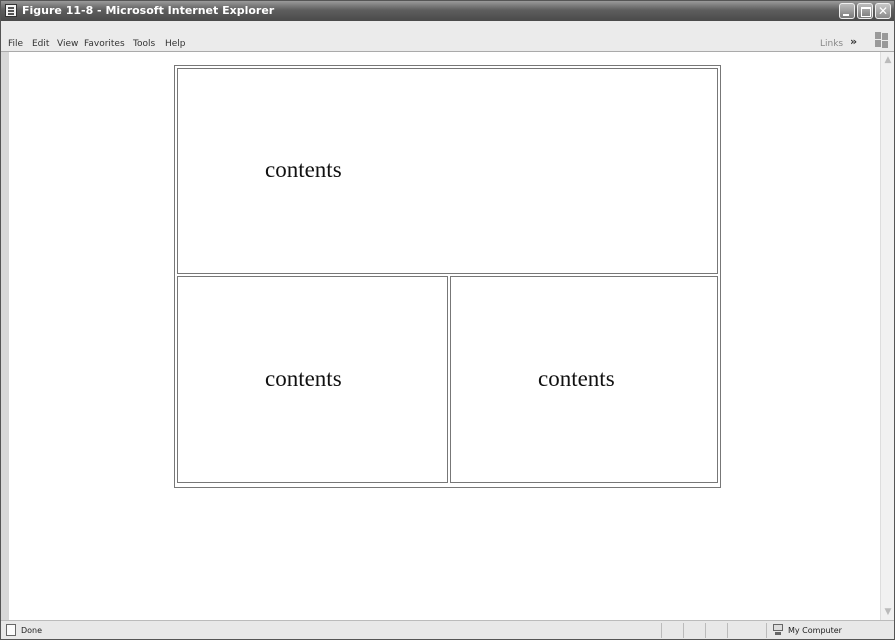 The image size is (895, 640). Describe the element at coordinates (815, 630) in the screenshot. I see `security-zone-text: My Computer` at that location.